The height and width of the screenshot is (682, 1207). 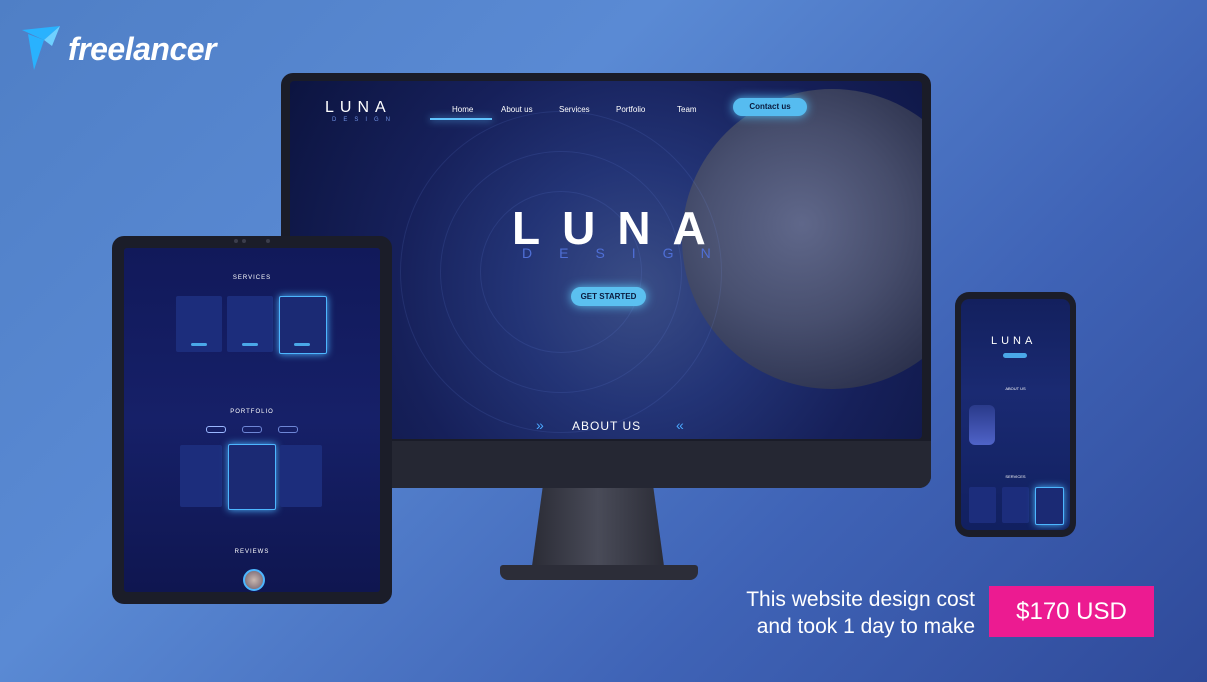 What do you see at coordinates (517, 109) in the screenshot?
I see `nav-about: About us` at bounding box center [517, 109].